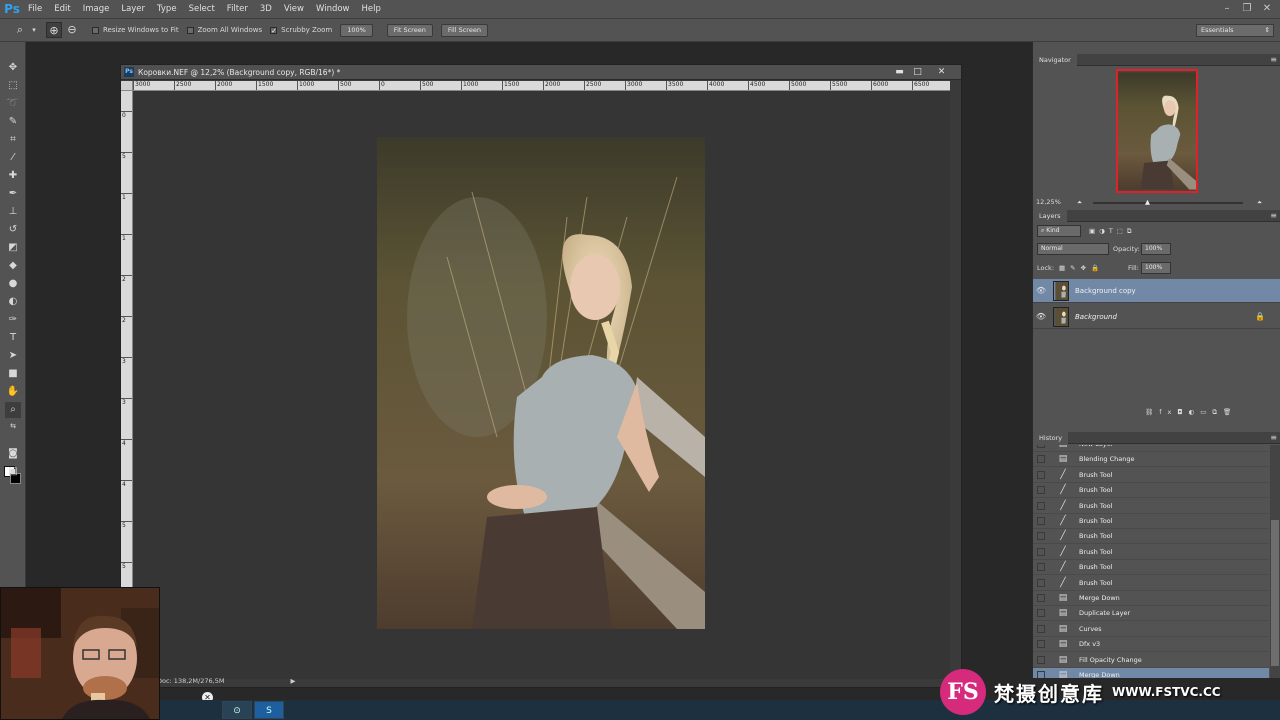  Describe the element at coordinates (202, 9) in the screenshot. I see `menu-select: Select` at that location.